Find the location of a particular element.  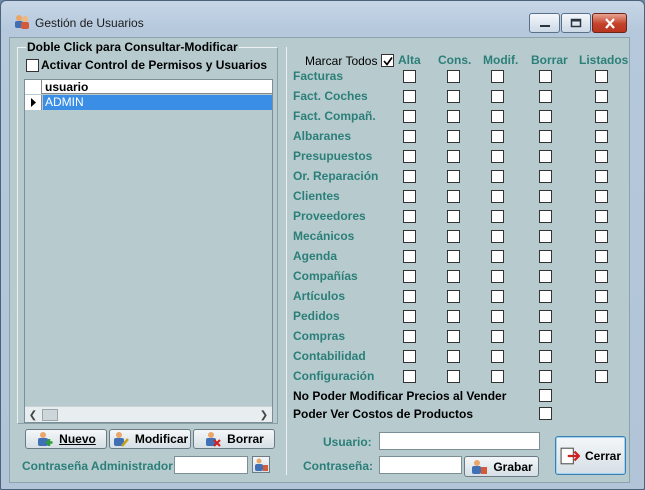

cerrar-button: Cerrar is located at coordinates (590, 455).